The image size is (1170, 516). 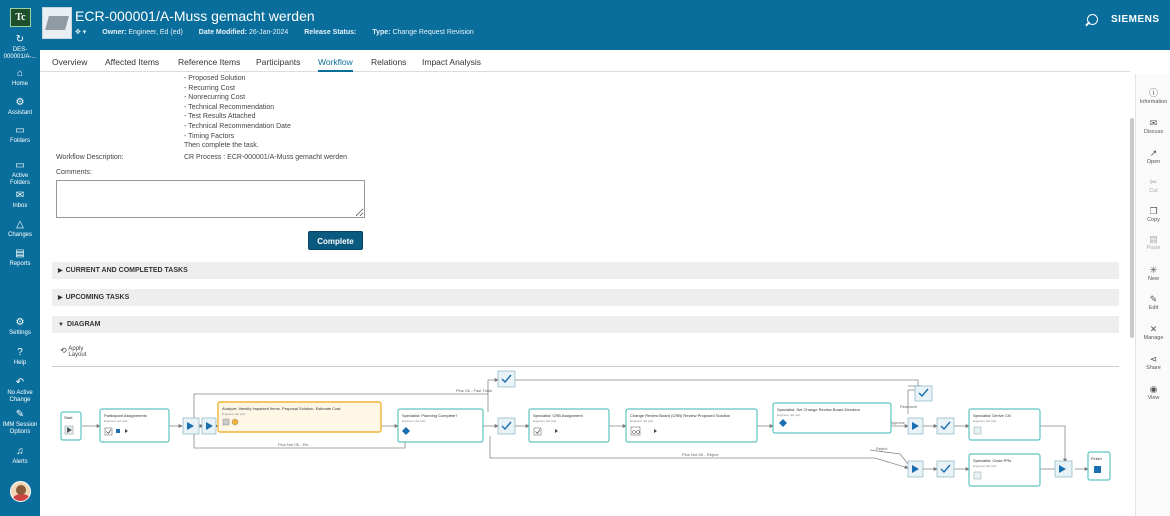 I want to click on command-manage: ✕ Manage, so click(x=1153, y=332).